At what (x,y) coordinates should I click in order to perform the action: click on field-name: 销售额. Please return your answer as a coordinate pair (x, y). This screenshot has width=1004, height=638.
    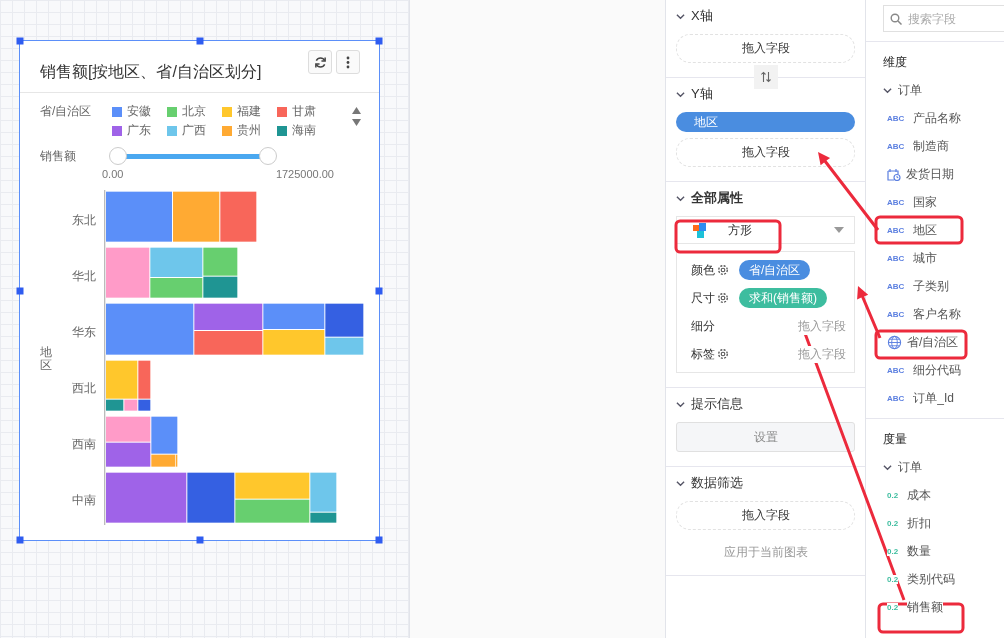
    Looking at the image, I should click on (925, 607).